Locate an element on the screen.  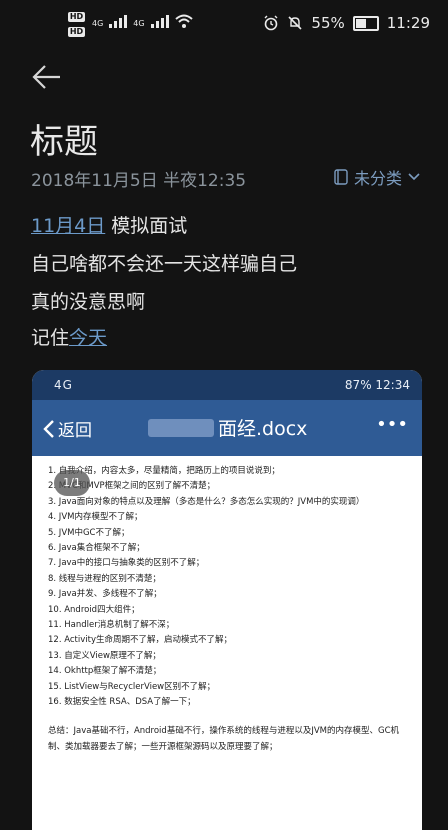
doc-list-item: 1. 自我介绍，内容太多，尽量精简，把路历上的项目说说到； is located at coordinates (164, 471).